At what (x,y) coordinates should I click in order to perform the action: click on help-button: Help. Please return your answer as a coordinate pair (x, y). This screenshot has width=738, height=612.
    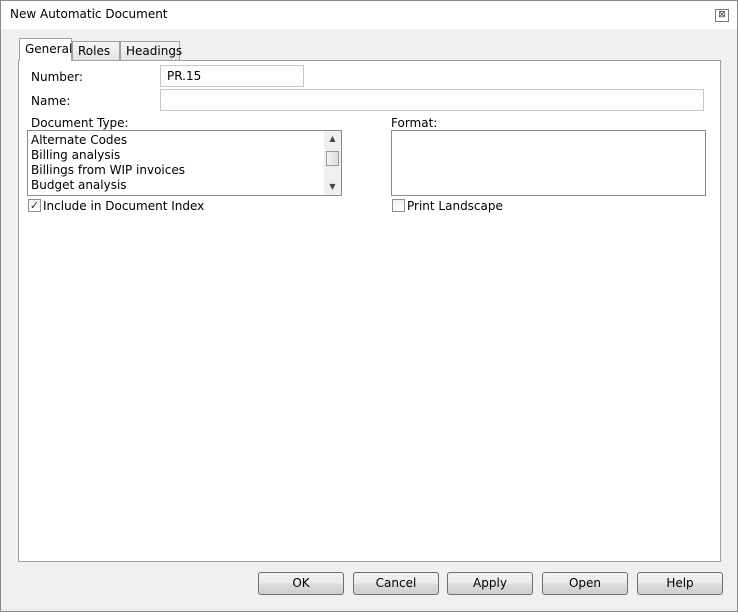
    Looking at the image, I should click on (680, 583).